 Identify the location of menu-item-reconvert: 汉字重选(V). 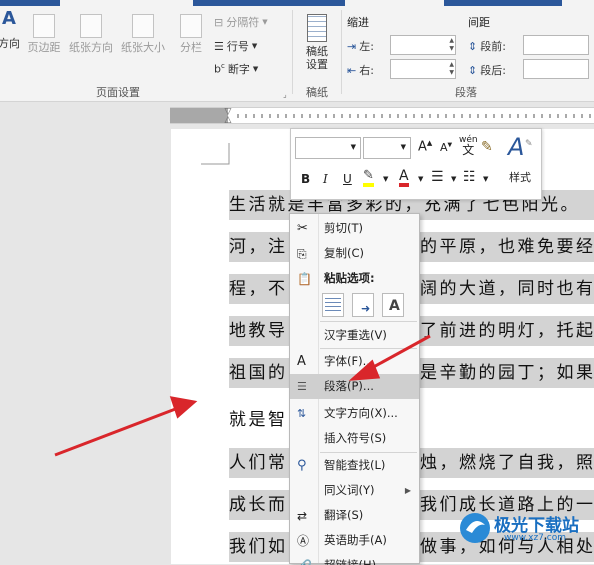
(354, 335).